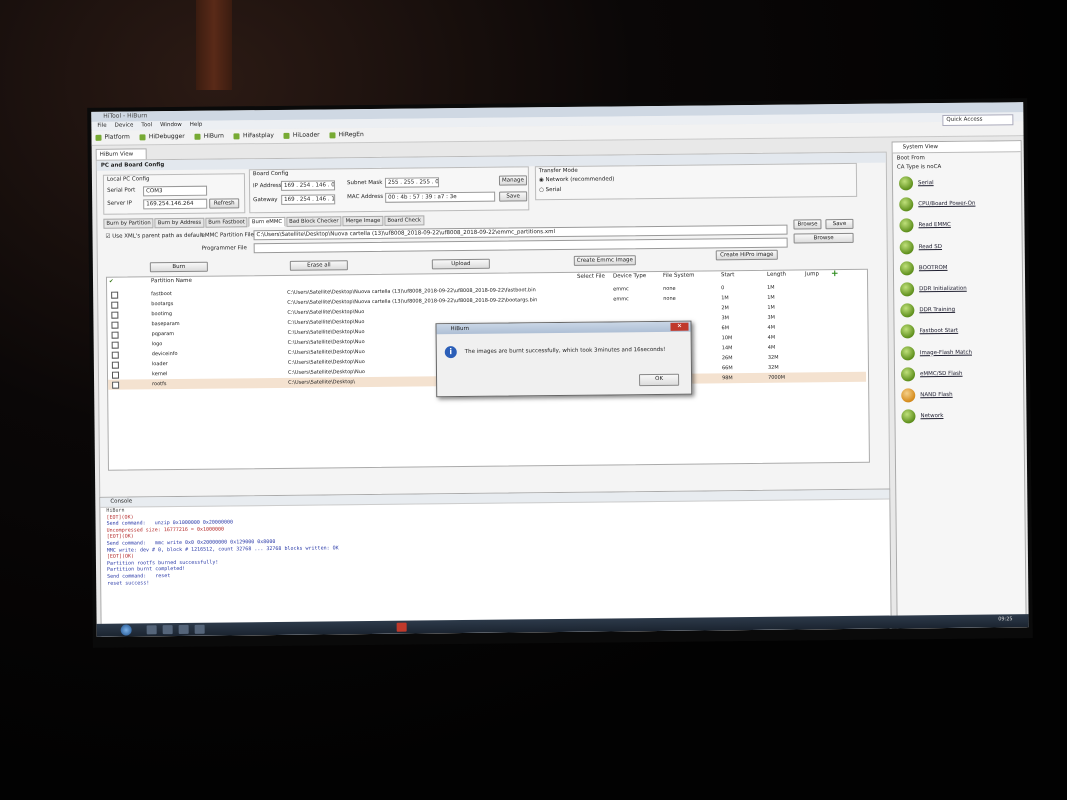 This screenshot has width=1067, height=800. What do you see at coordinates (112, 137) in the screenshot?
I see `toolbar-button: Platform` at bounding box center [112, 137].